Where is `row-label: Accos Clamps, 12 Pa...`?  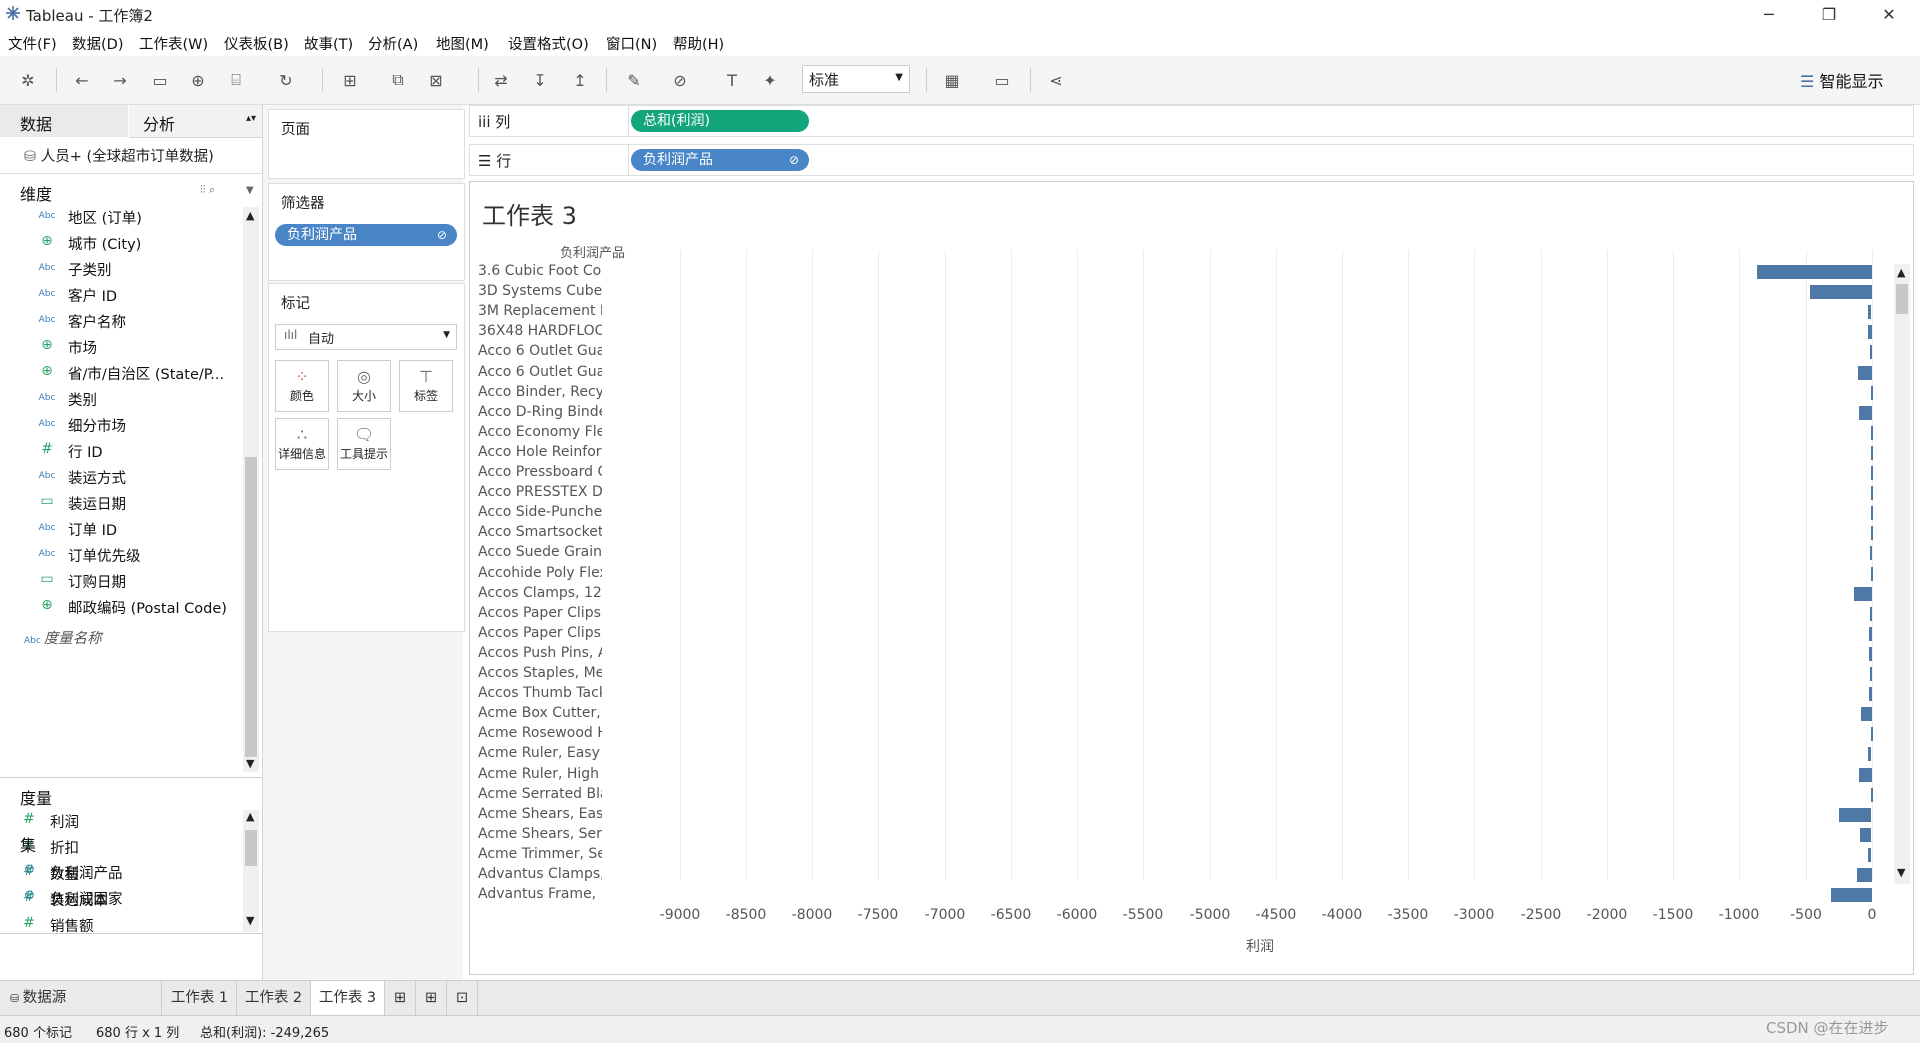
row-label: Accos Clamps, 12 Pa... is located at coordinates (540, 593).